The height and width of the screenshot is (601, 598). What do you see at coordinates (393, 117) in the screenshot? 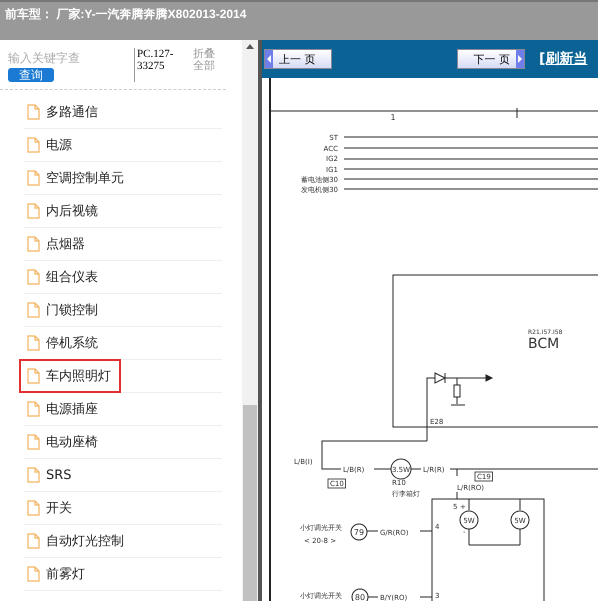
I see `diagram-label: 1` at bounding box center [393, 117].